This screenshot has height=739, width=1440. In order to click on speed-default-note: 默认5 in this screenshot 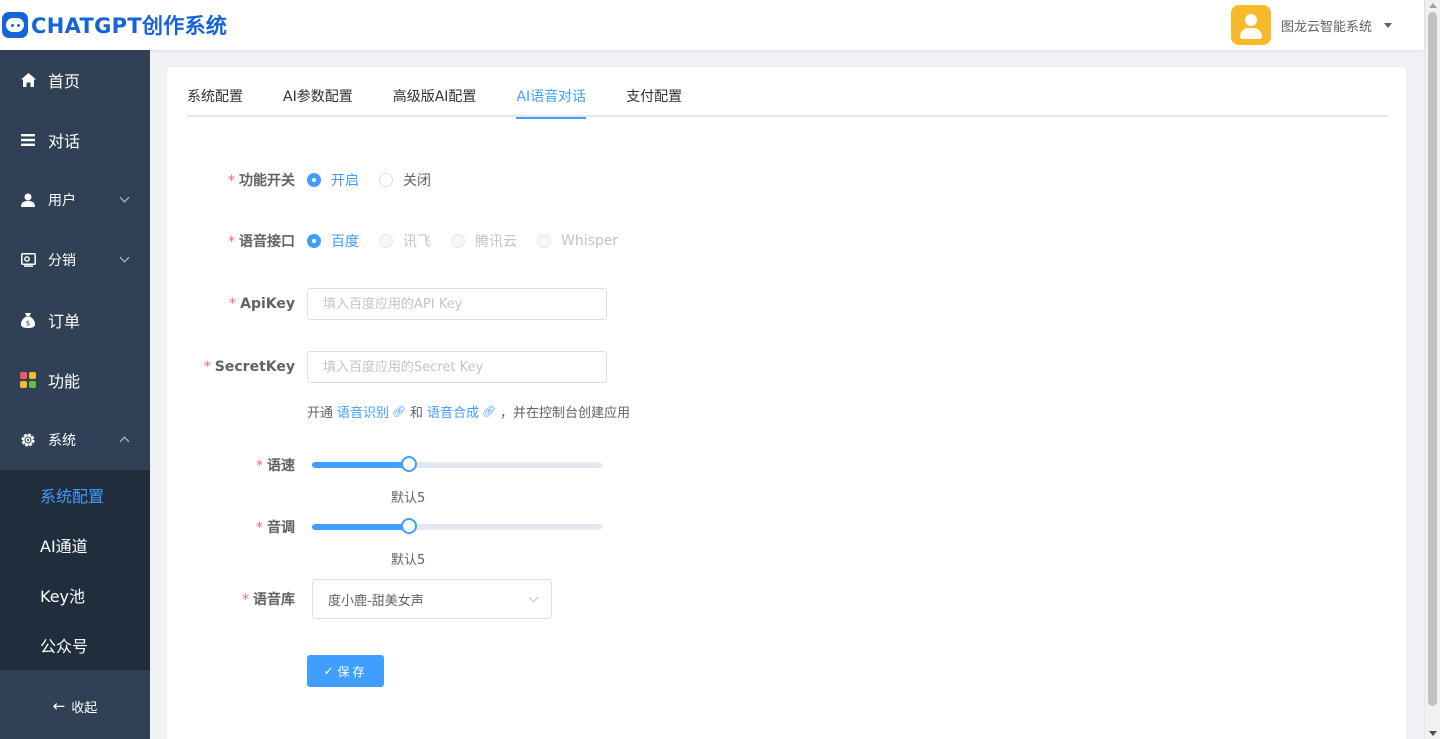, I will do `click(408, 498)`.